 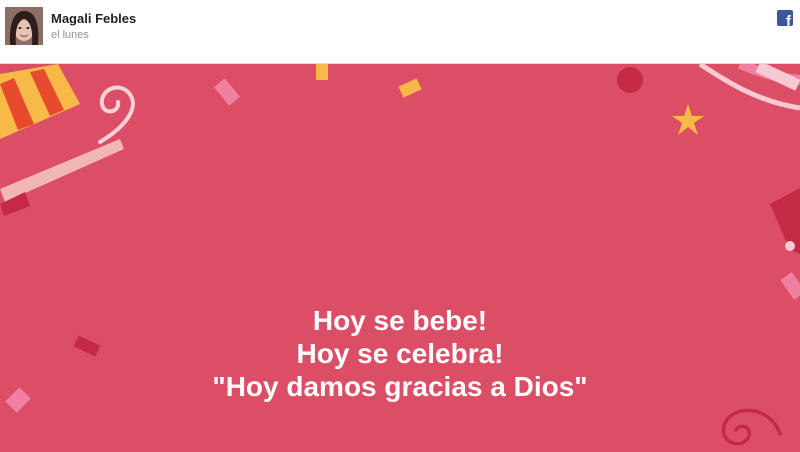 What do you see at coordinates (70, 35) in the screenshot?
I see `post-timestamp: el lunes` at bounding box center [70, 35].